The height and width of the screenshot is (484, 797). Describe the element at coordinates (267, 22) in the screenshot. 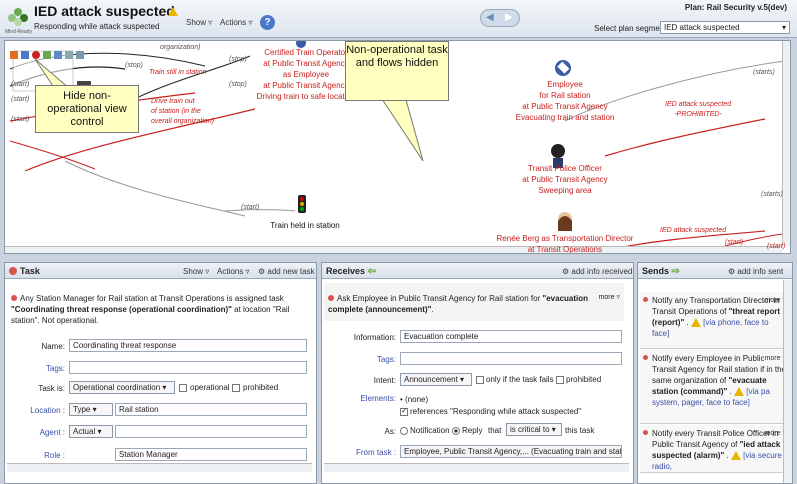

I see `help-icon: ?` at that location.